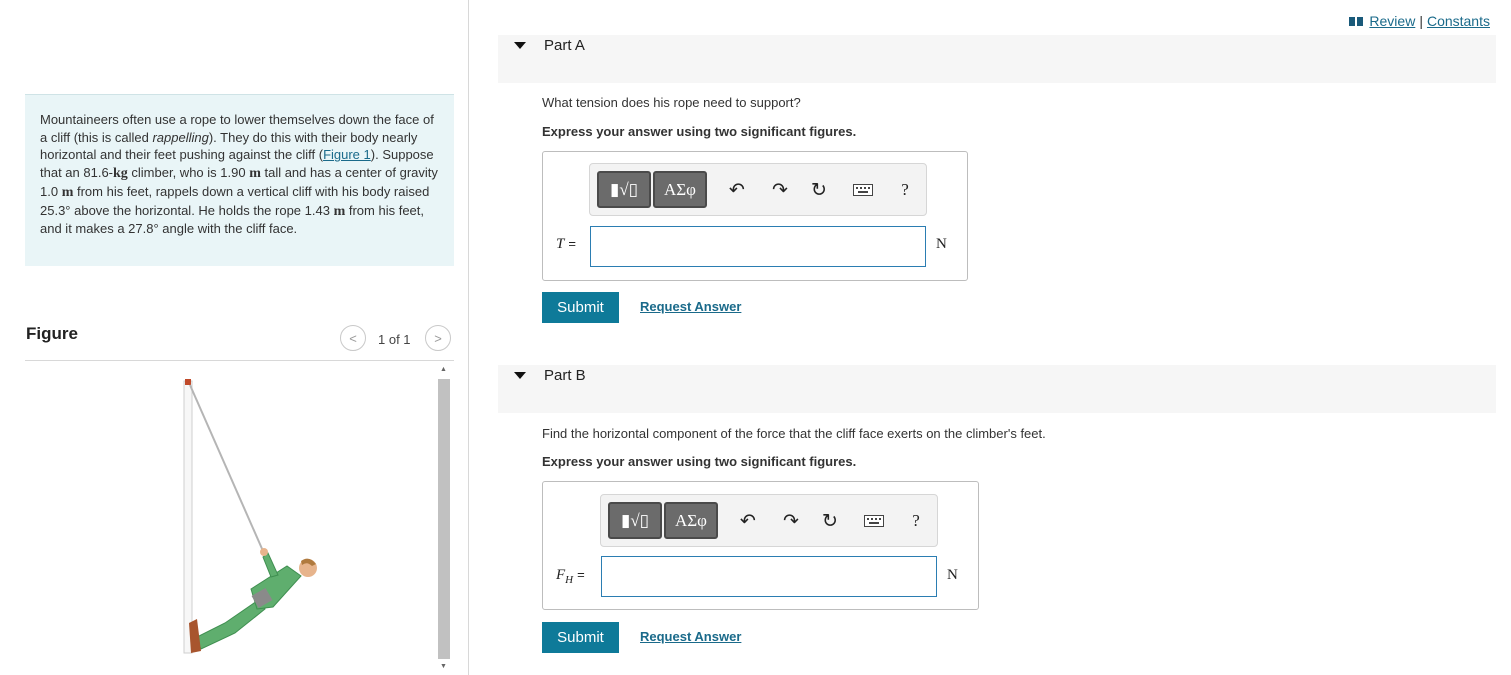 The width and height of the screenshot is (1511, 675). I want to click on part-a-submit-button: Submit, so click(580, 307).